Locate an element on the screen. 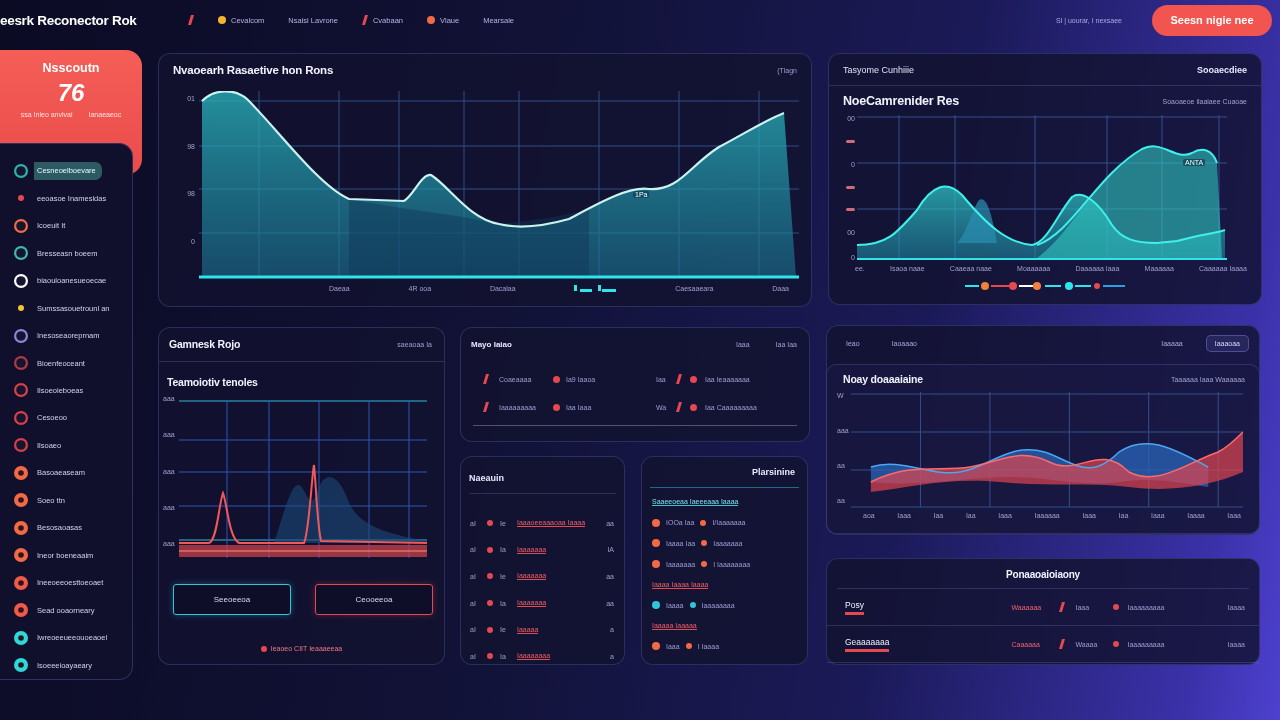 The height and width of the screenshot is (720, 1280). chart-title: NoeCamrenider Res is located at coordinates (901, 101).